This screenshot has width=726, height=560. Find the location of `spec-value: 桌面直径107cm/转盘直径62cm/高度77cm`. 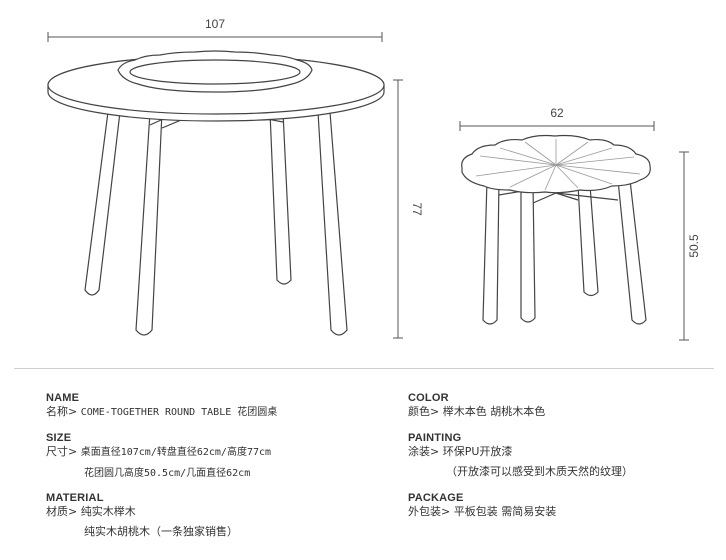

spec-value: 桌面直径107cm/转盘直径62cm/高度77cm is located at coordinates (176, 452).